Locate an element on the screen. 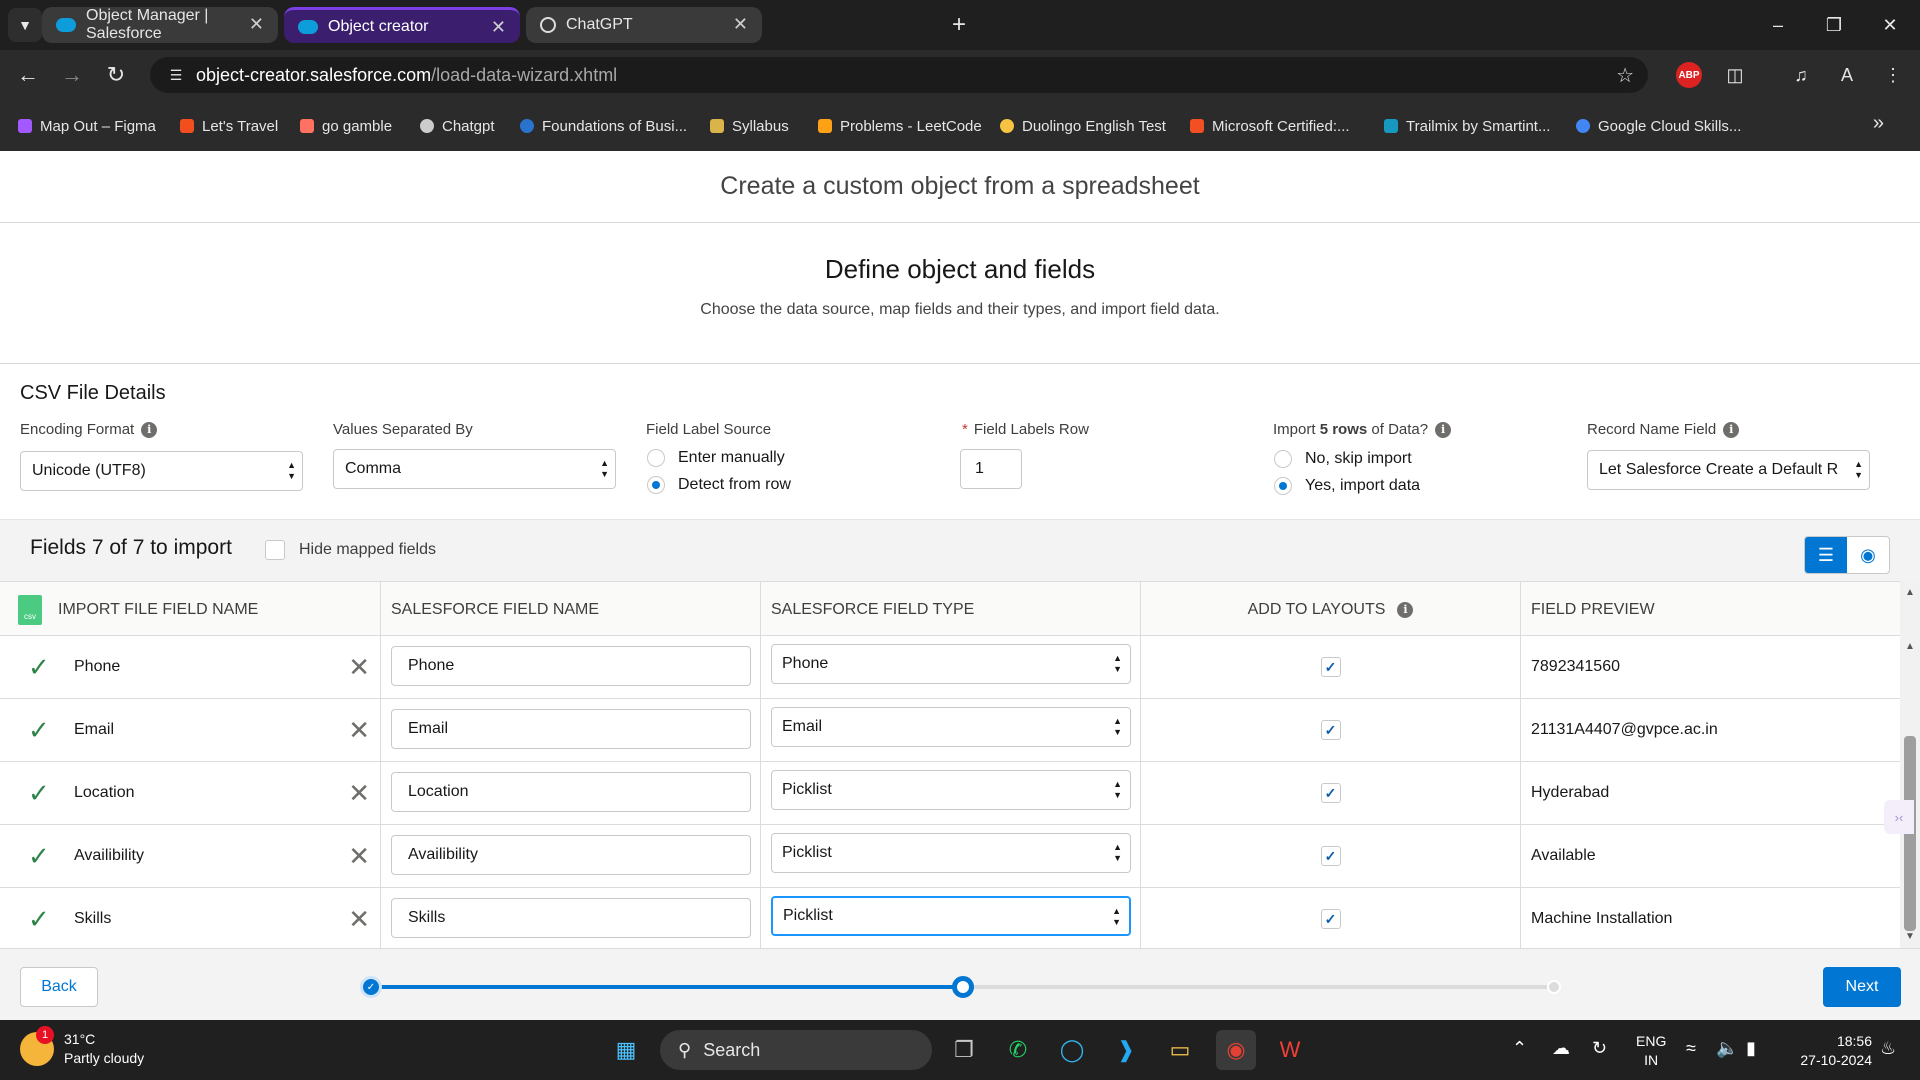 The image size is (1920, 1080). file-explorer-folder-icon: ▭ is located at coordinates (1180, 1050).